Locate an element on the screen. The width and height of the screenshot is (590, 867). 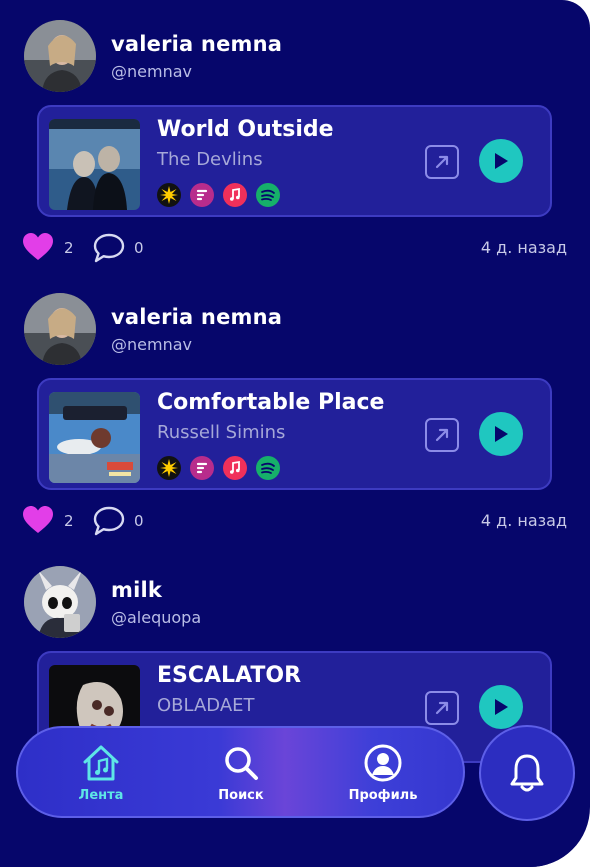
profile-icon is located at coordinates (383, 763).